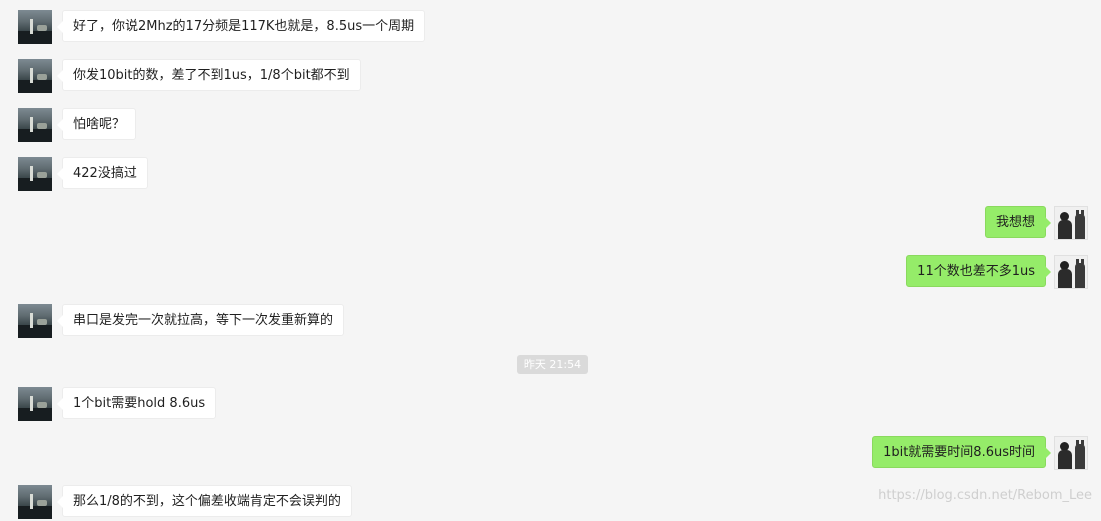 This screenshot has width=1101, height=521. I want to click on message-row: 怕啥呢？, so click(550, 126).